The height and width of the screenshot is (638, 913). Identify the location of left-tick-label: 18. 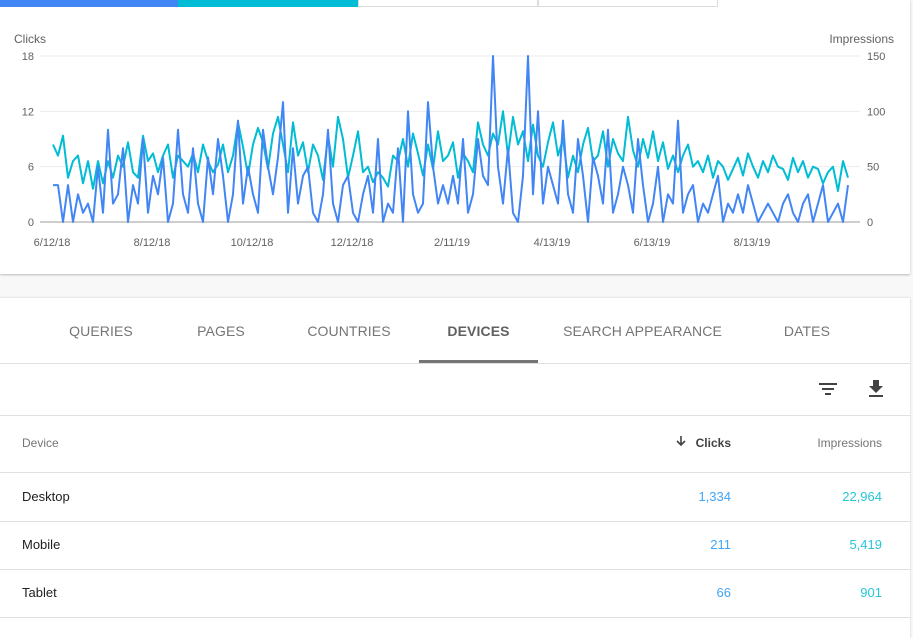
(28, 57).